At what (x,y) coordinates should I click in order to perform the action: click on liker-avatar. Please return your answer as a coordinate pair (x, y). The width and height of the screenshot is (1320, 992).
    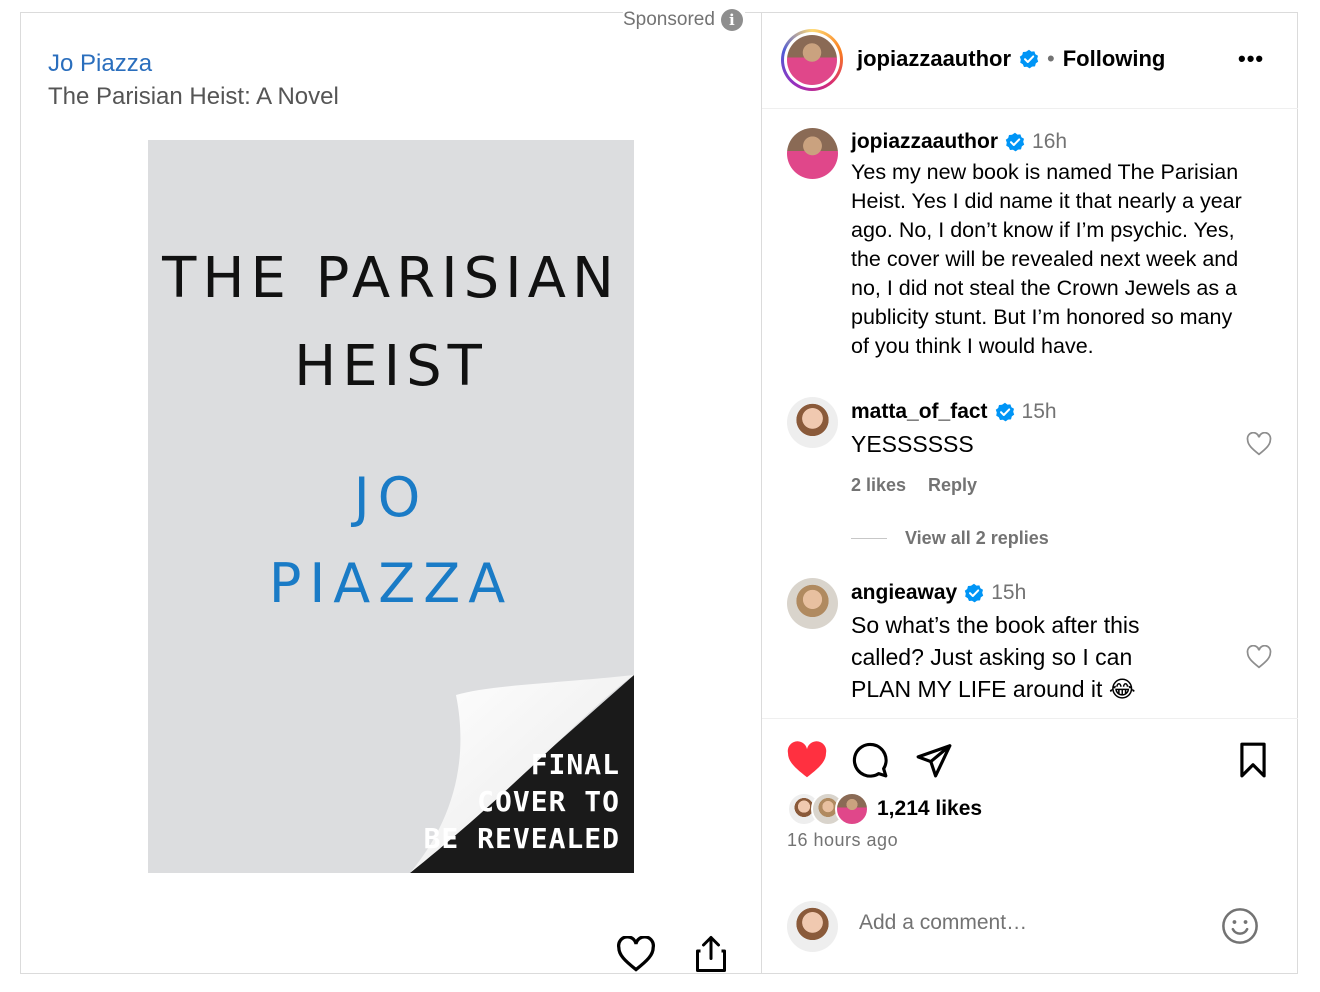
    Looking at the image, I should click on (852, 809).